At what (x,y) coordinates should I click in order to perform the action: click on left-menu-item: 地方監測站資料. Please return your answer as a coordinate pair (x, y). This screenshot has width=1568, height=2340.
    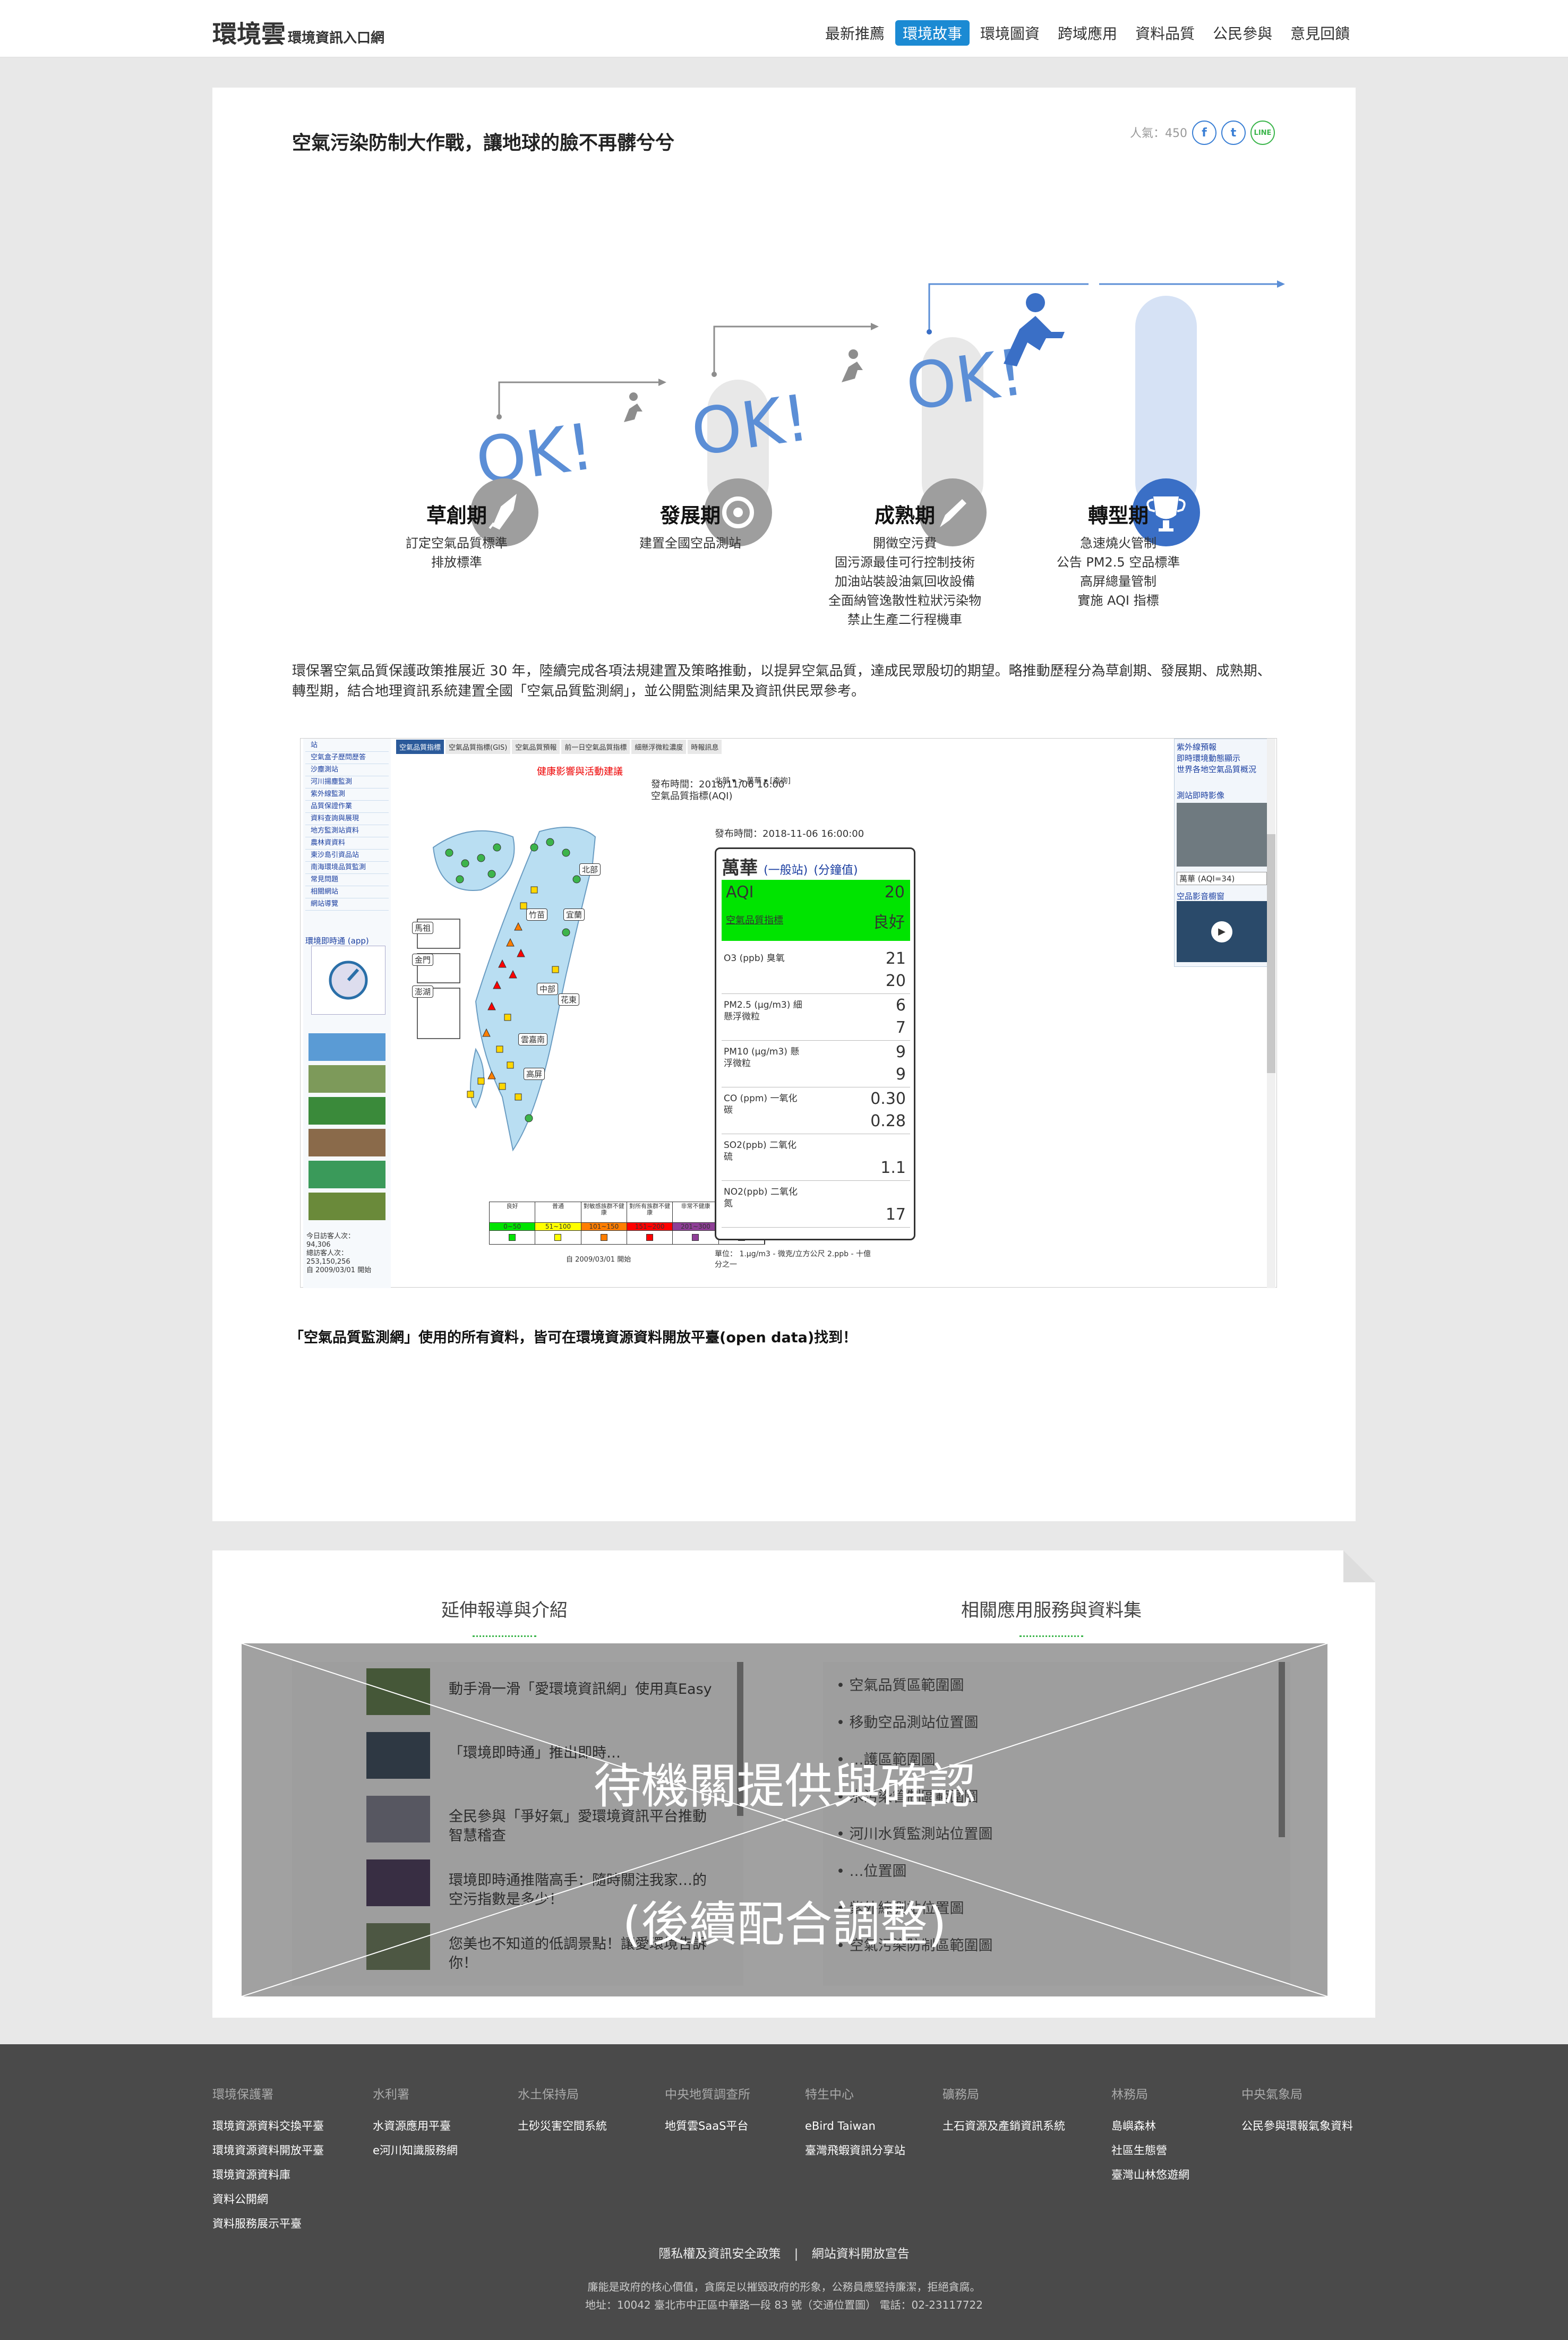
    Looking at the image, I should click on (347, 831).